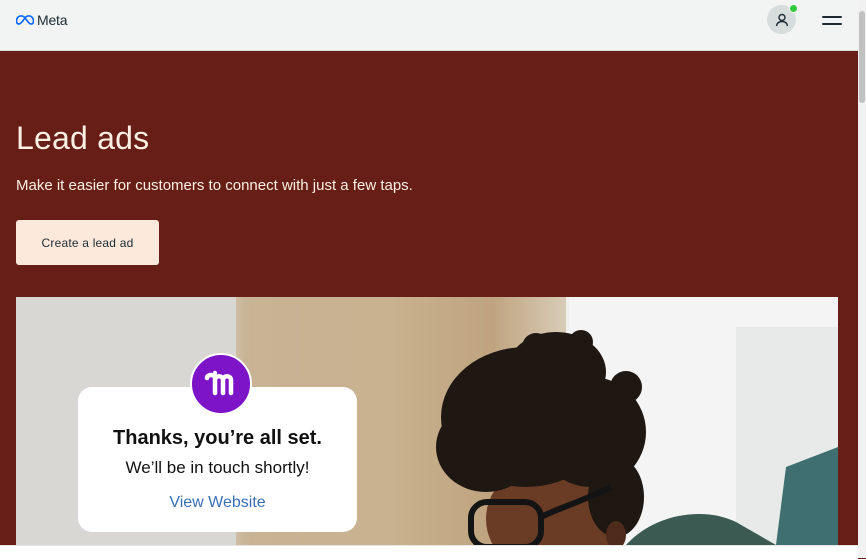 The height and width of the screenshot is (559, 866). I want to click on meta-infinity-icon, so click(25, 20).